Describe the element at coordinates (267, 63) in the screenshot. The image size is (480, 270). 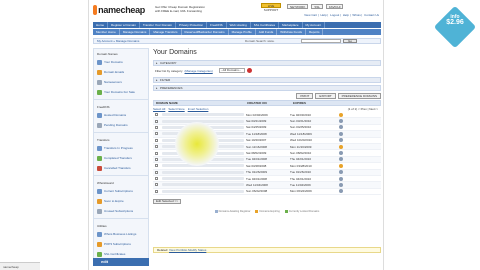
I see `section-category: CATEGORY` at that location.